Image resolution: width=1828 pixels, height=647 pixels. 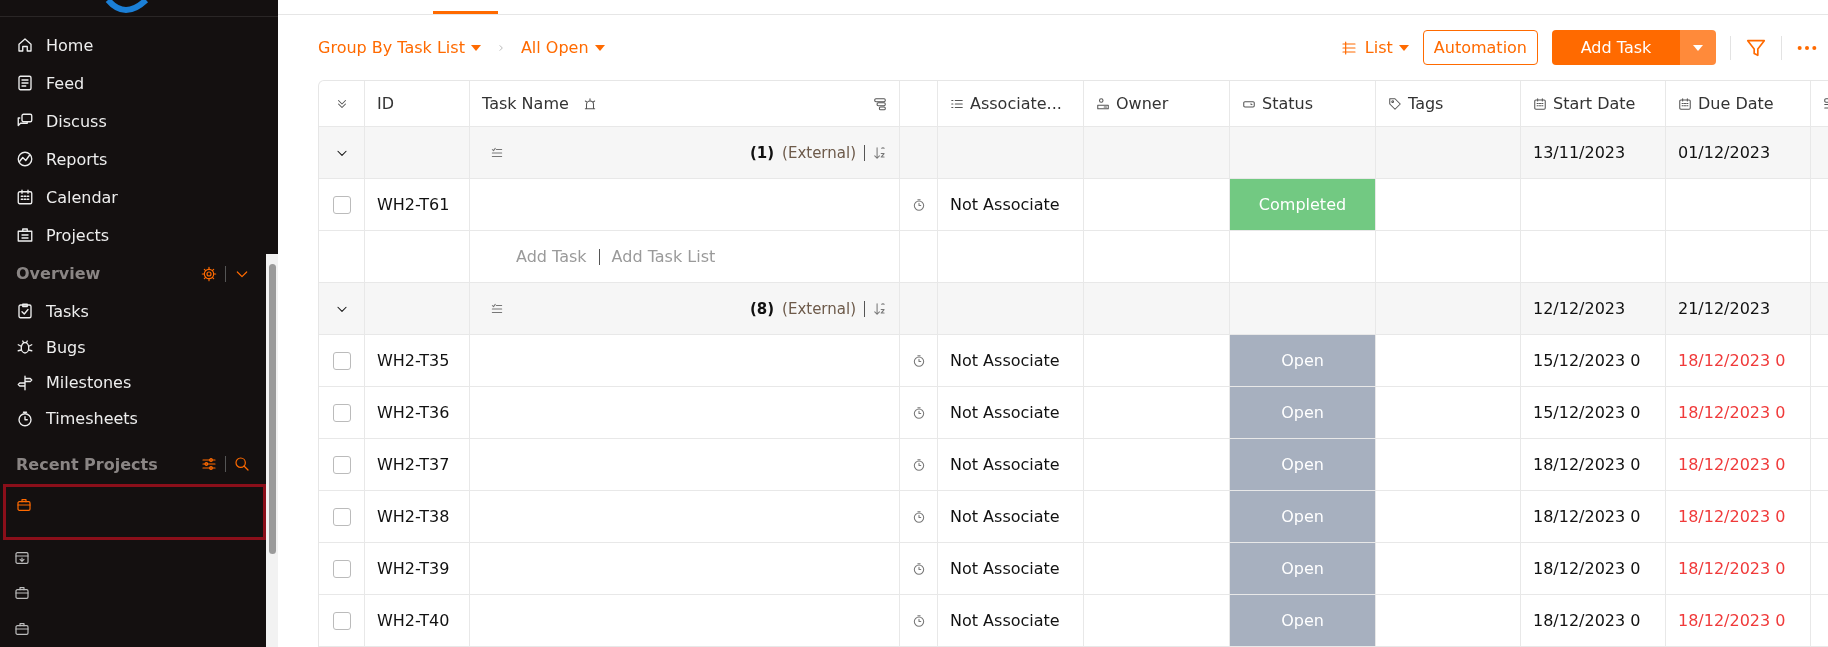 What do you see at coordinates (880, 103) in the screenshot?
I see `layers-icon` at bounding box center [880, 103].